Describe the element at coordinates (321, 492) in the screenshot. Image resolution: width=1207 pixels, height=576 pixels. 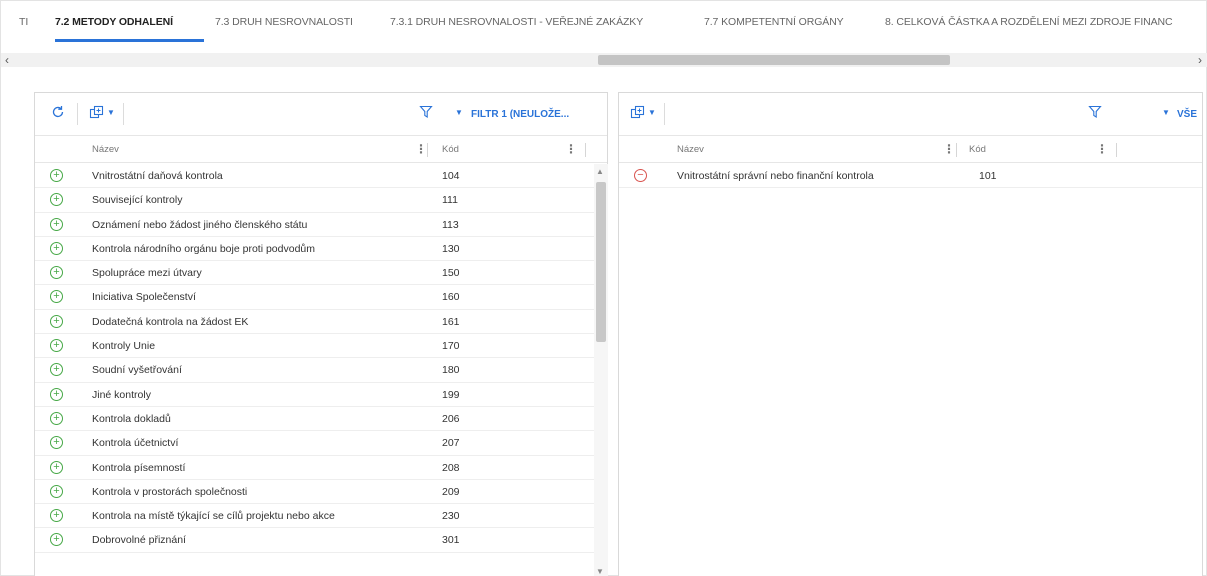
I see `table-row: + Kontrola v prostorách společnosti 209` at that location.